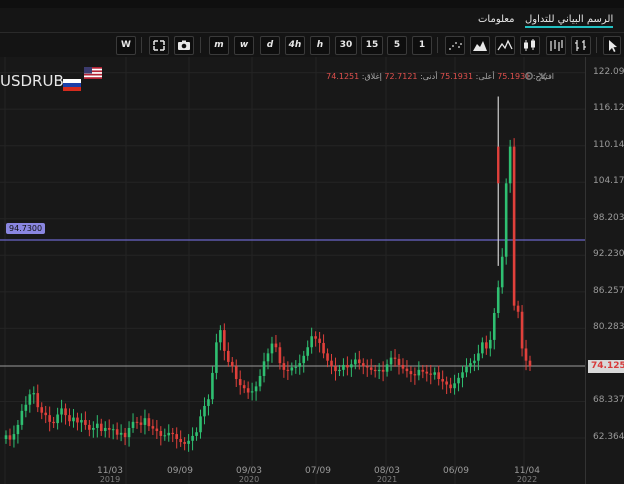 Image resolution: width=624 pixels, height=484 pixels. Describe the element at coordinates (372, 45) in the screenshot. I see `timeframe-15m: 15` at that location.